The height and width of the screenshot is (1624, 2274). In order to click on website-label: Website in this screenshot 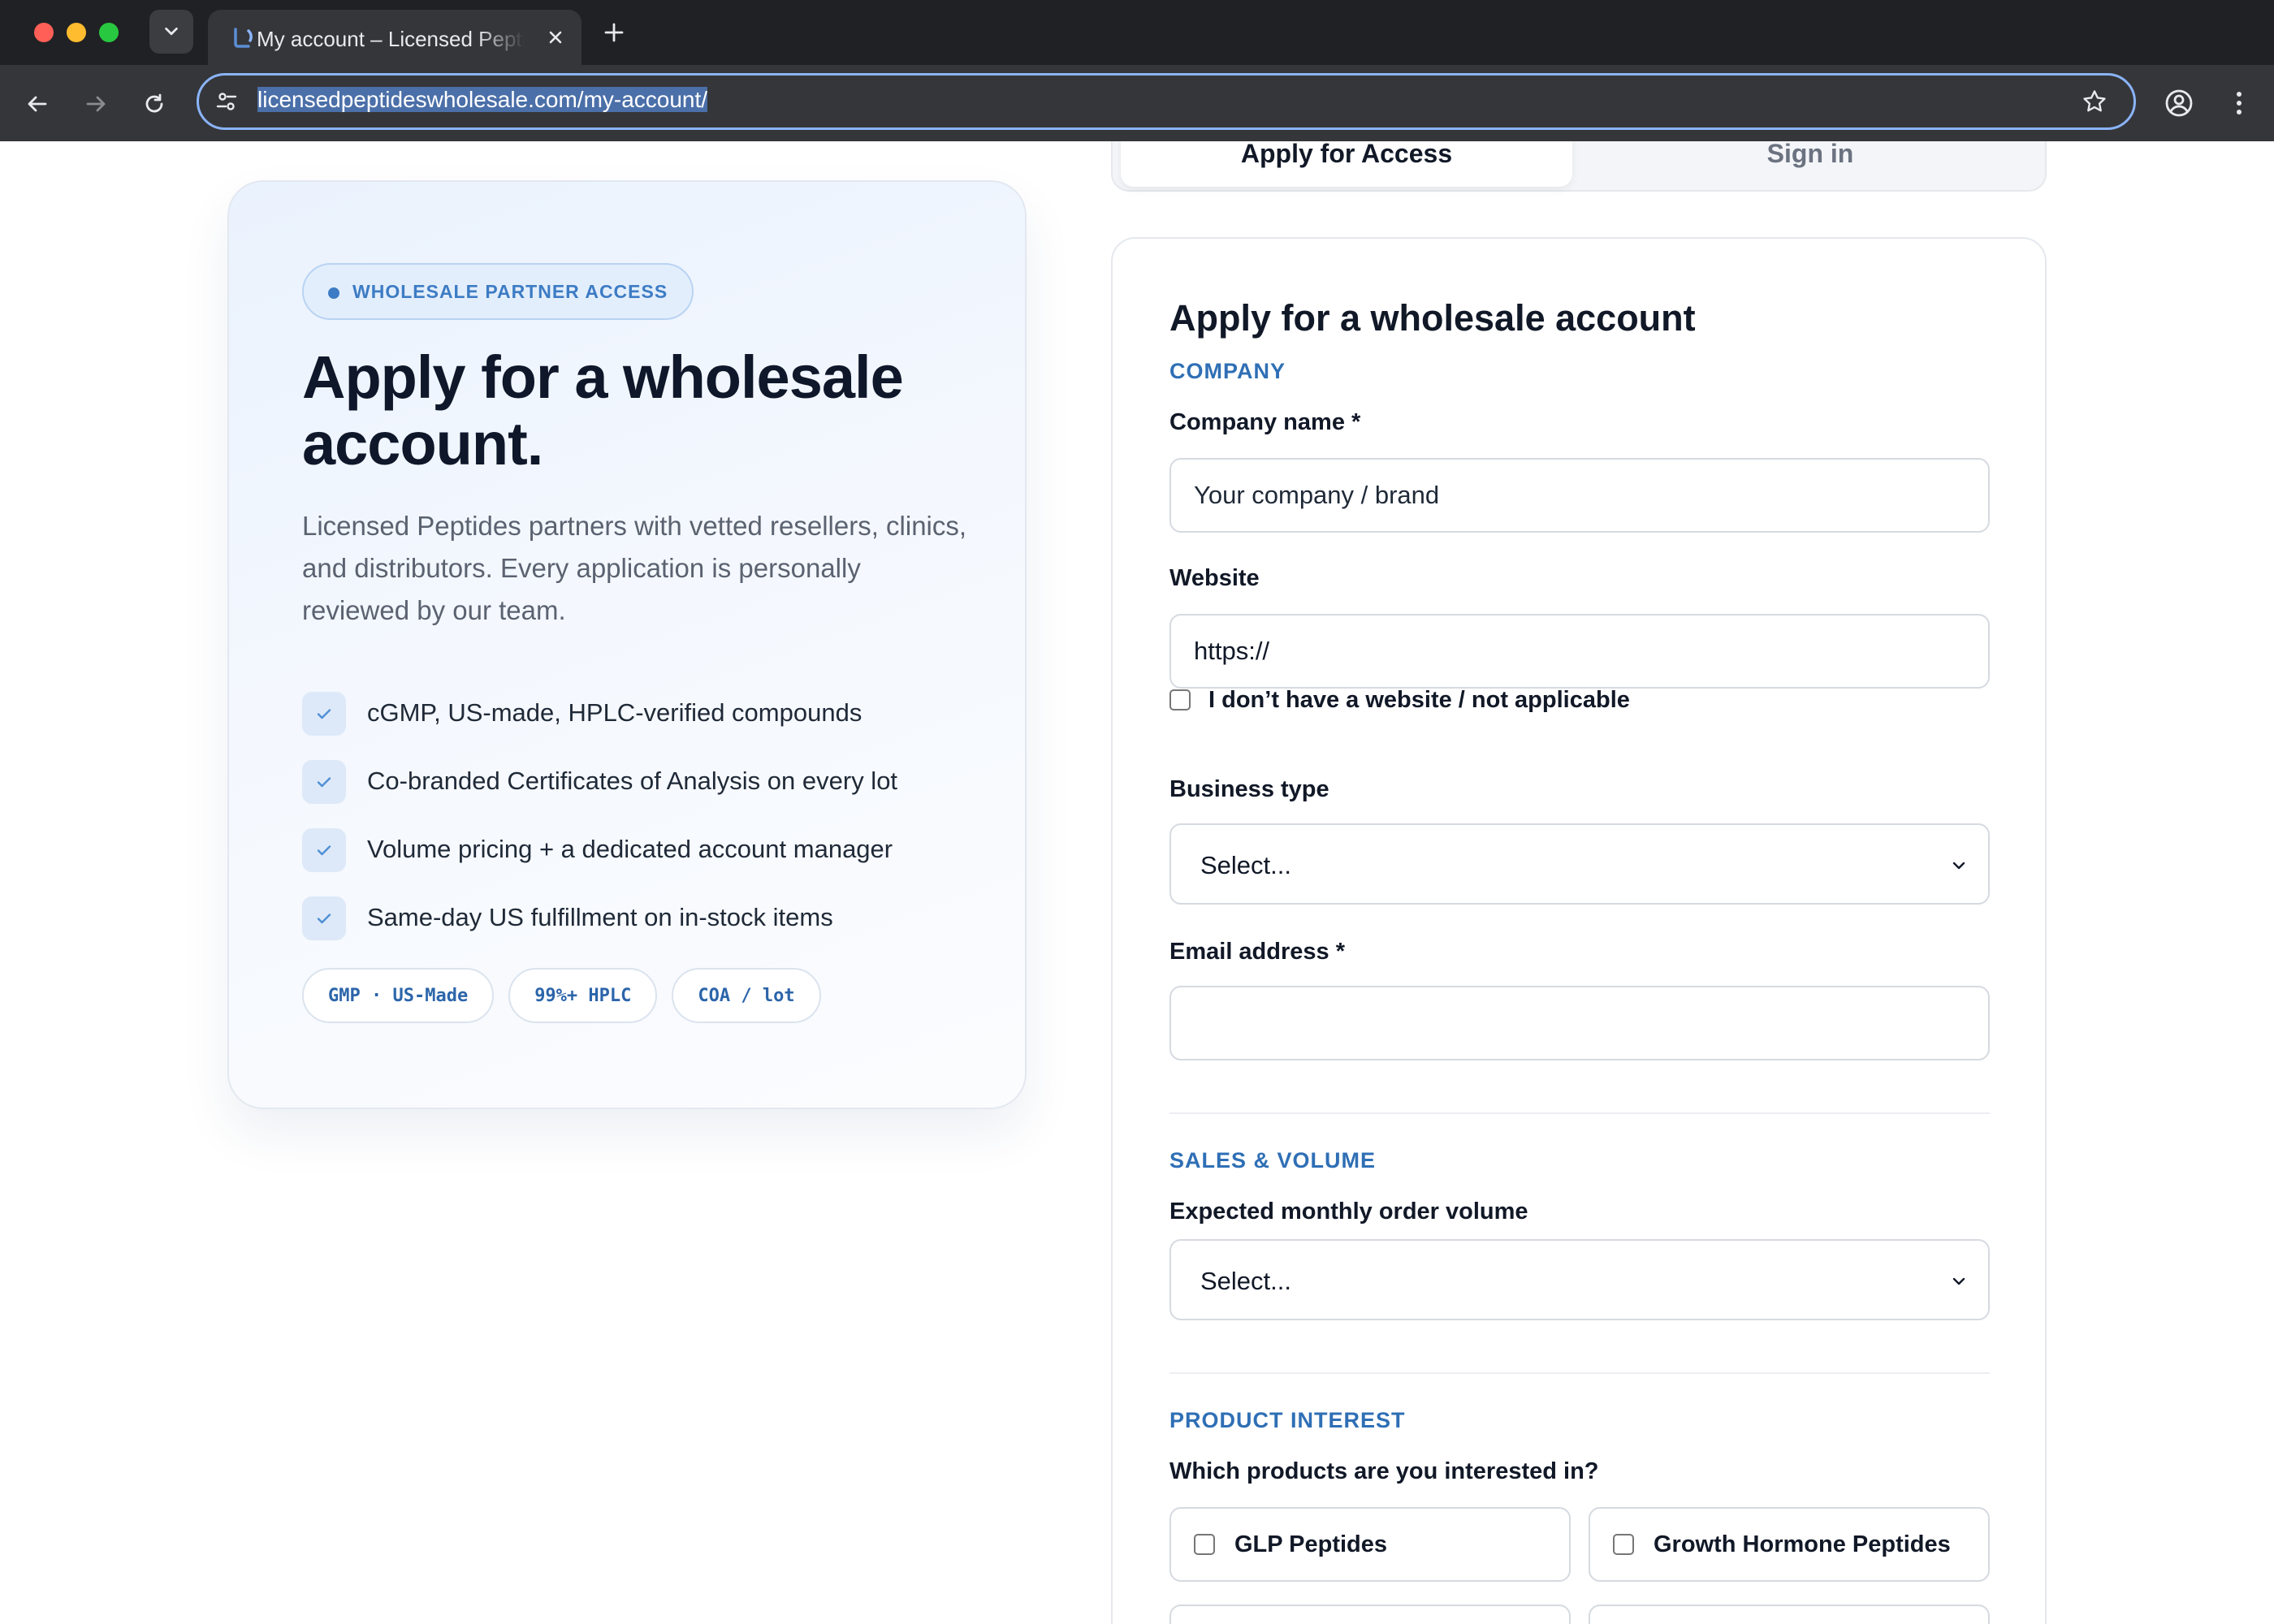, I will do `click(1215, 578)`.